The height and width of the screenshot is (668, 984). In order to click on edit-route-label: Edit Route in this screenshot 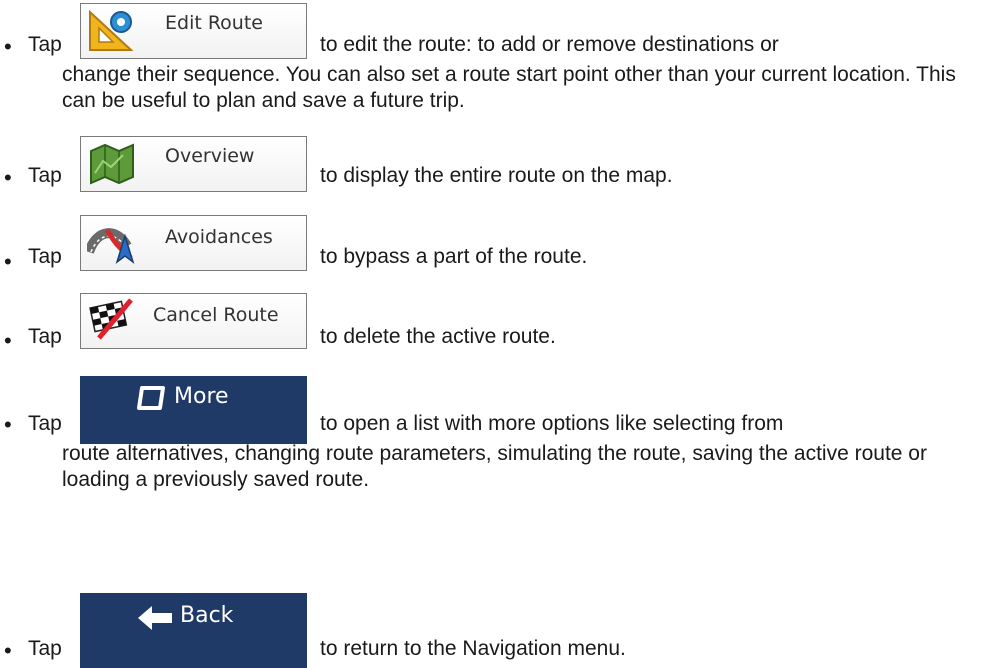, I will do `click(214, 23)`.